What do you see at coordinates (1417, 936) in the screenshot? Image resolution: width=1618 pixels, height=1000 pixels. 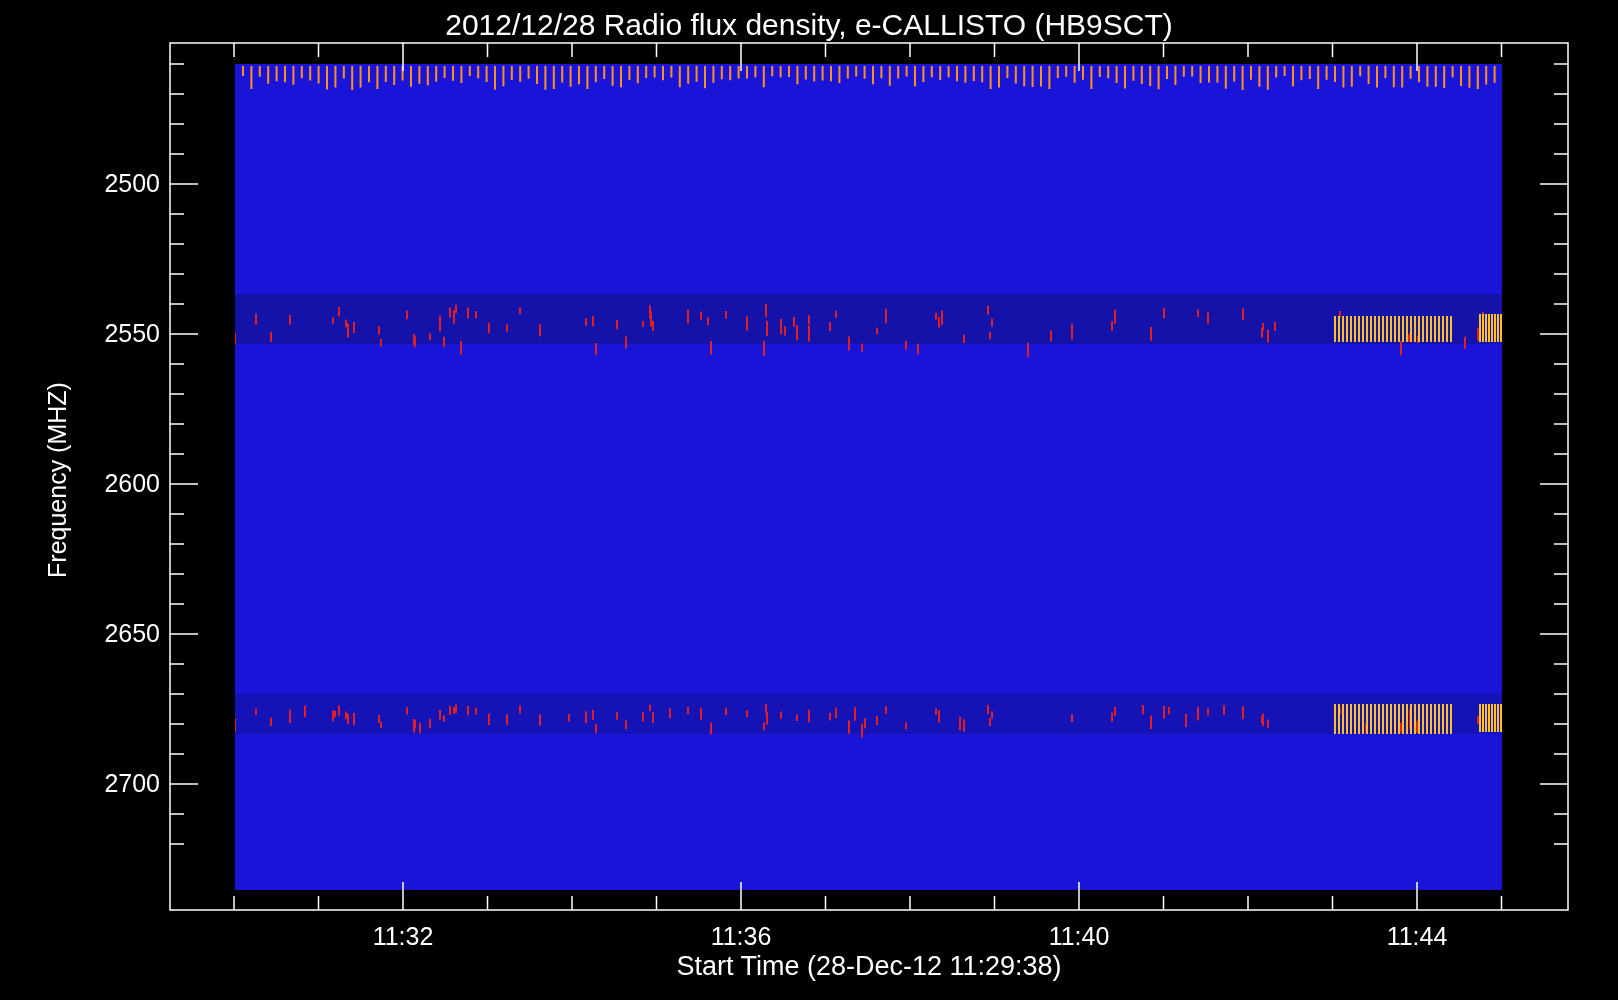 I see `x-tick-label: 11:44` at bounding box center [1417, 936].